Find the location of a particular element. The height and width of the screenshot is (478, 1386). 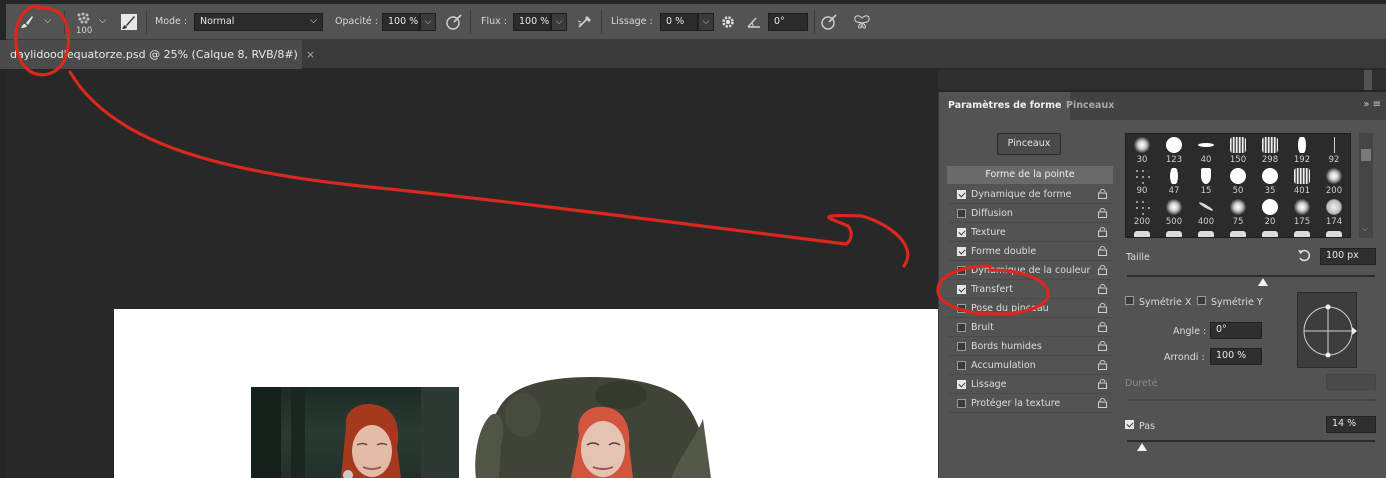

scroll-down-icon: ⌵ is located at coordinates (1365, 229).